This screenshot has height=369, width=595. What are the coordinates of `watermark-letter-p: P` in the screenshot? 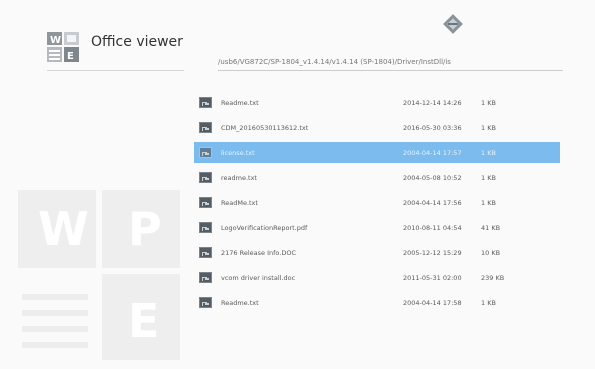 It's located at (145, 229).